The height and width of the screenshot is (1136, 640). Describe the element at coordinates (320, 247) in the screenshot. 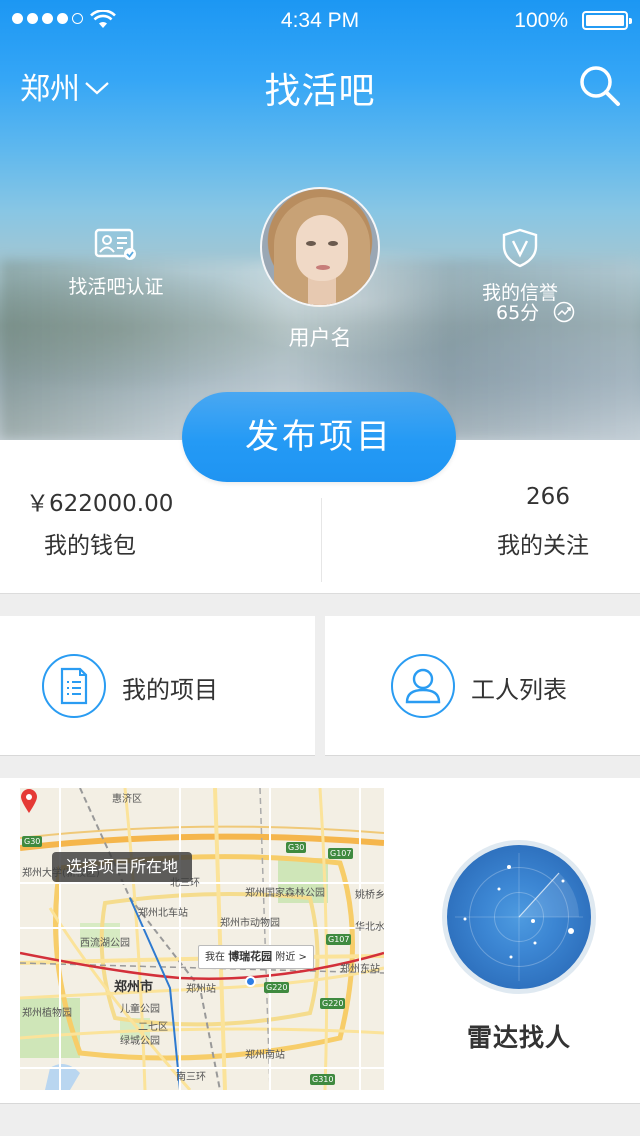

I see `avatar` at that location.